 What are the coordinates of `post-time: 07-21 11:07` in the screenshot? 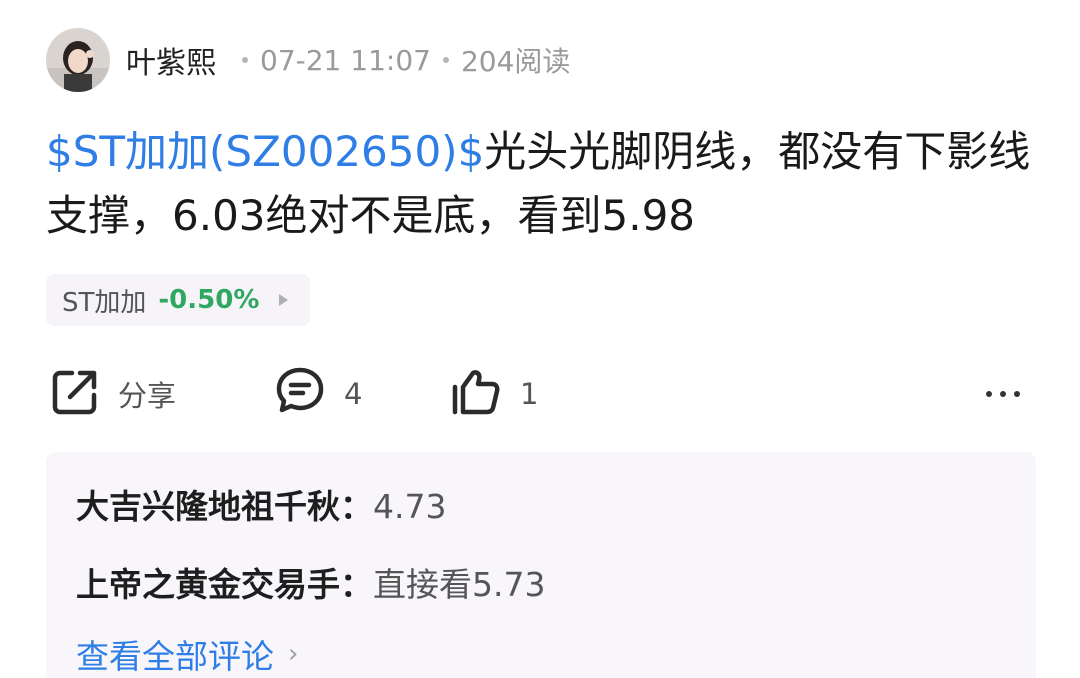 It's located at (345, 60).